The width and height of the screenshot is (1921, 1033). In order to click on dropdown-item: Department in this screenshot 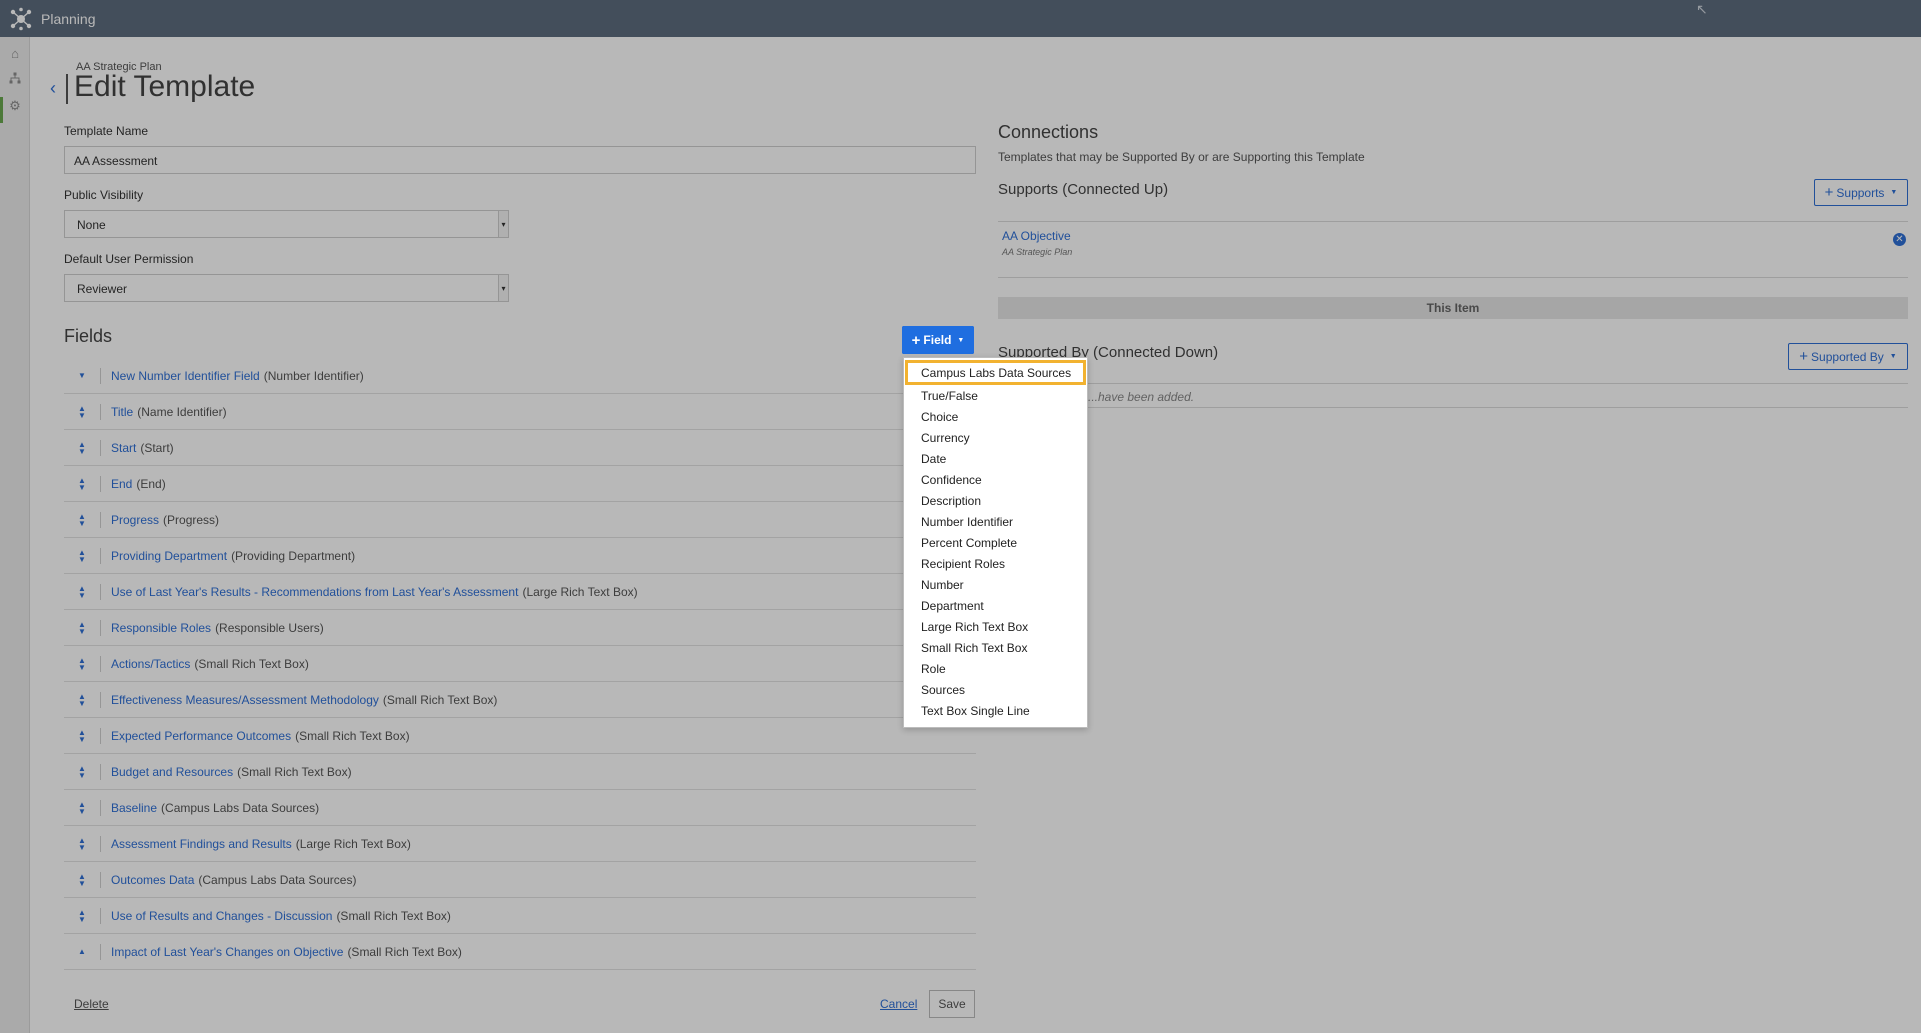, I will do `click(995, 605)`.